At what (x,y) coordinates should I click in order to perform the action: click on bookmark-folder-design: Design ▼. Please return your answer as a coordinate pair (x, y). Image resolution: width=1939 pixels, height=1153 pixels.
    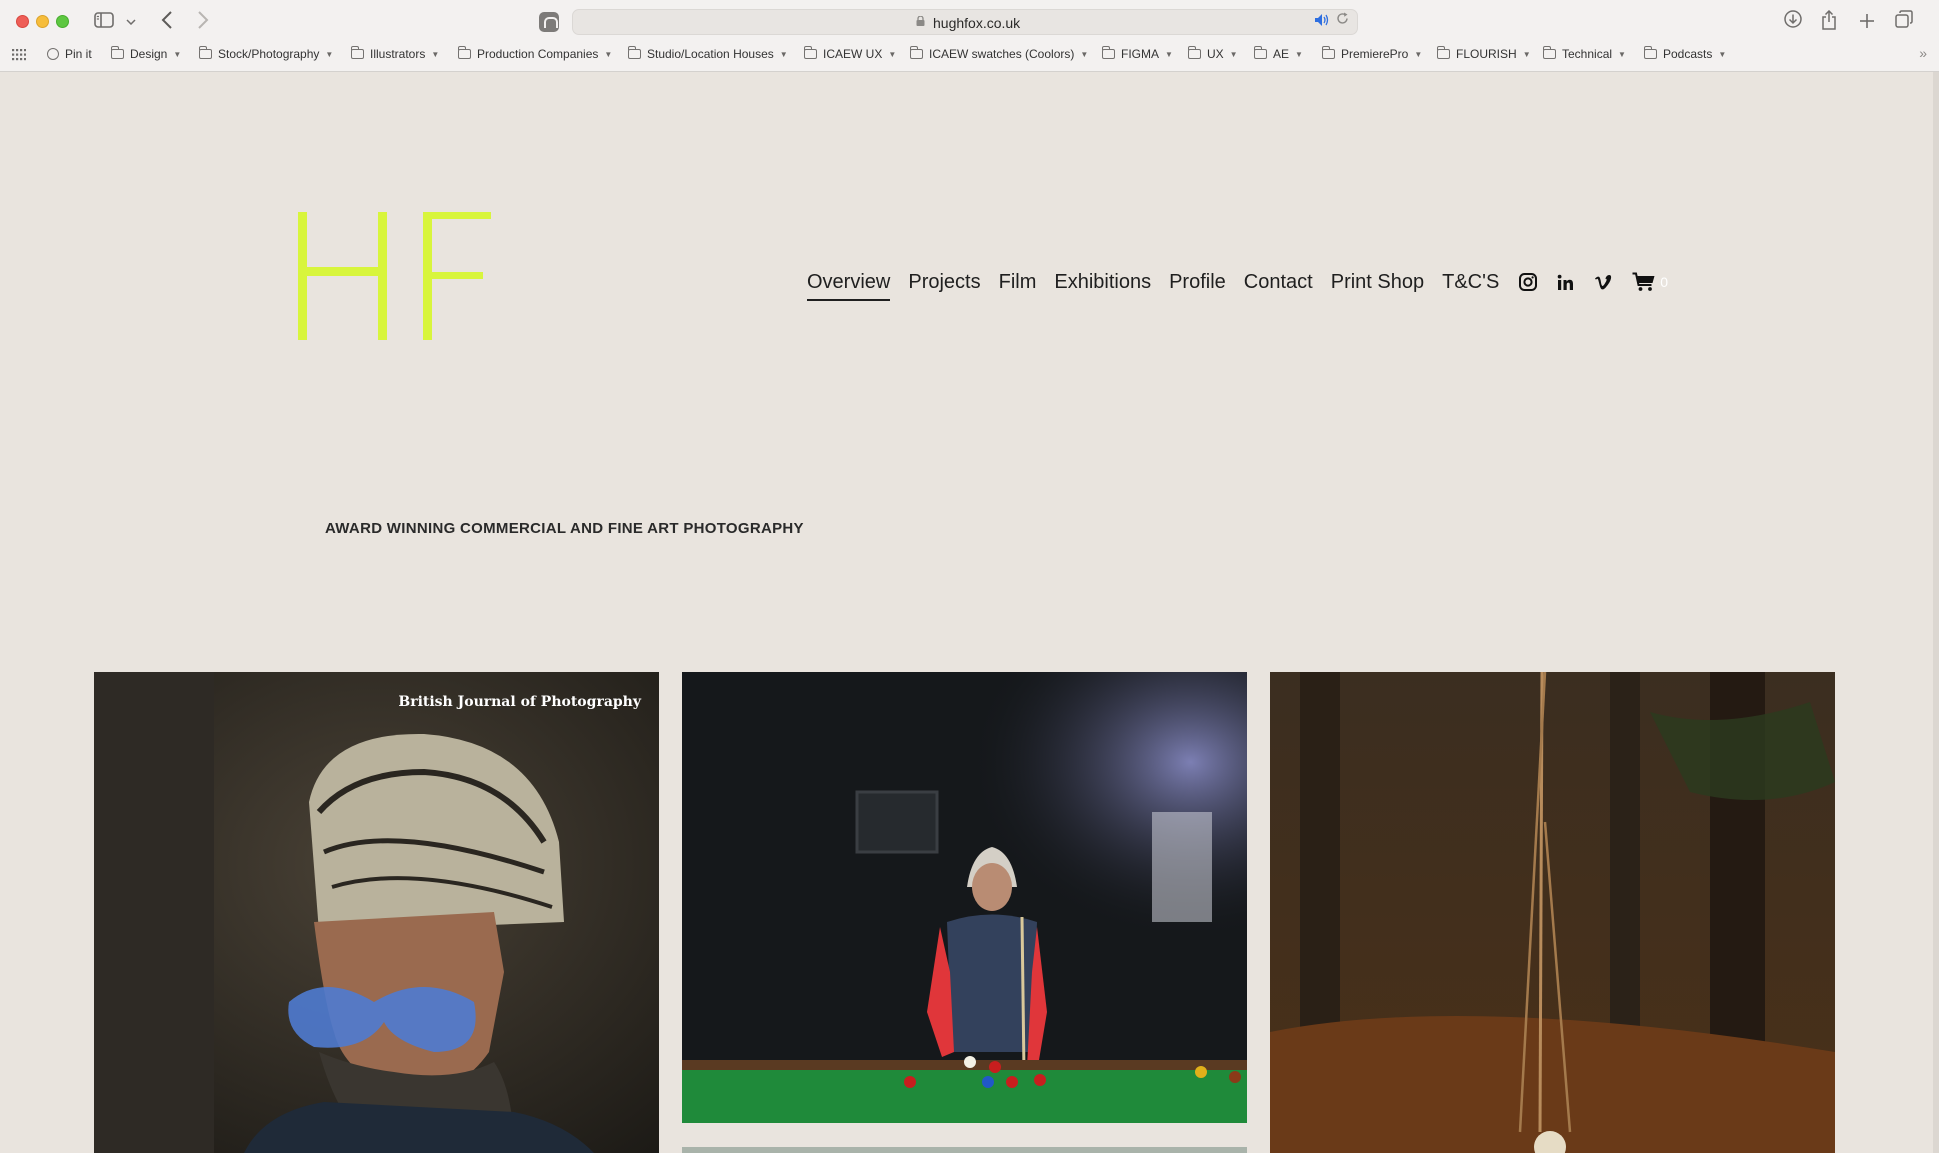
    Looking at the image, I should click on (146, 53).